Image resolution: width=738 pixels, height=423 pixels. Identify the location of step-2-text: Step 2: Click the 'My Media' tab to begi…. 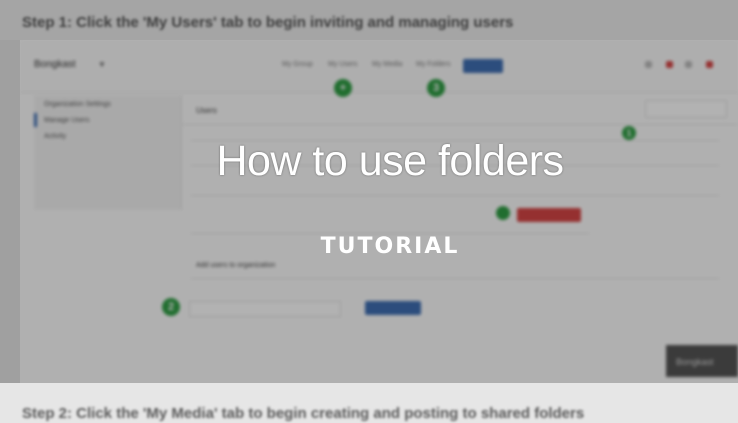
(303, 413).